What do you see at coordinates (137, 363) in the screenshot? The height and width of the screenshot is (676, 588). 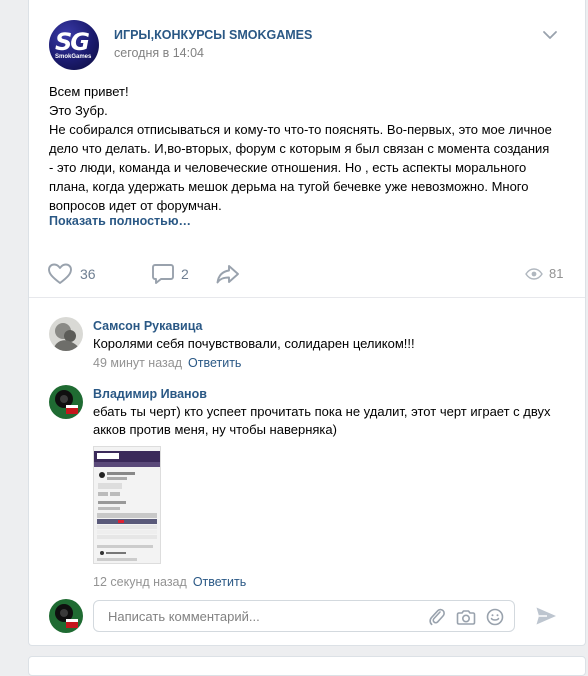 I see `comment-time: 49 минут назад` at bounding box center [137, 363].